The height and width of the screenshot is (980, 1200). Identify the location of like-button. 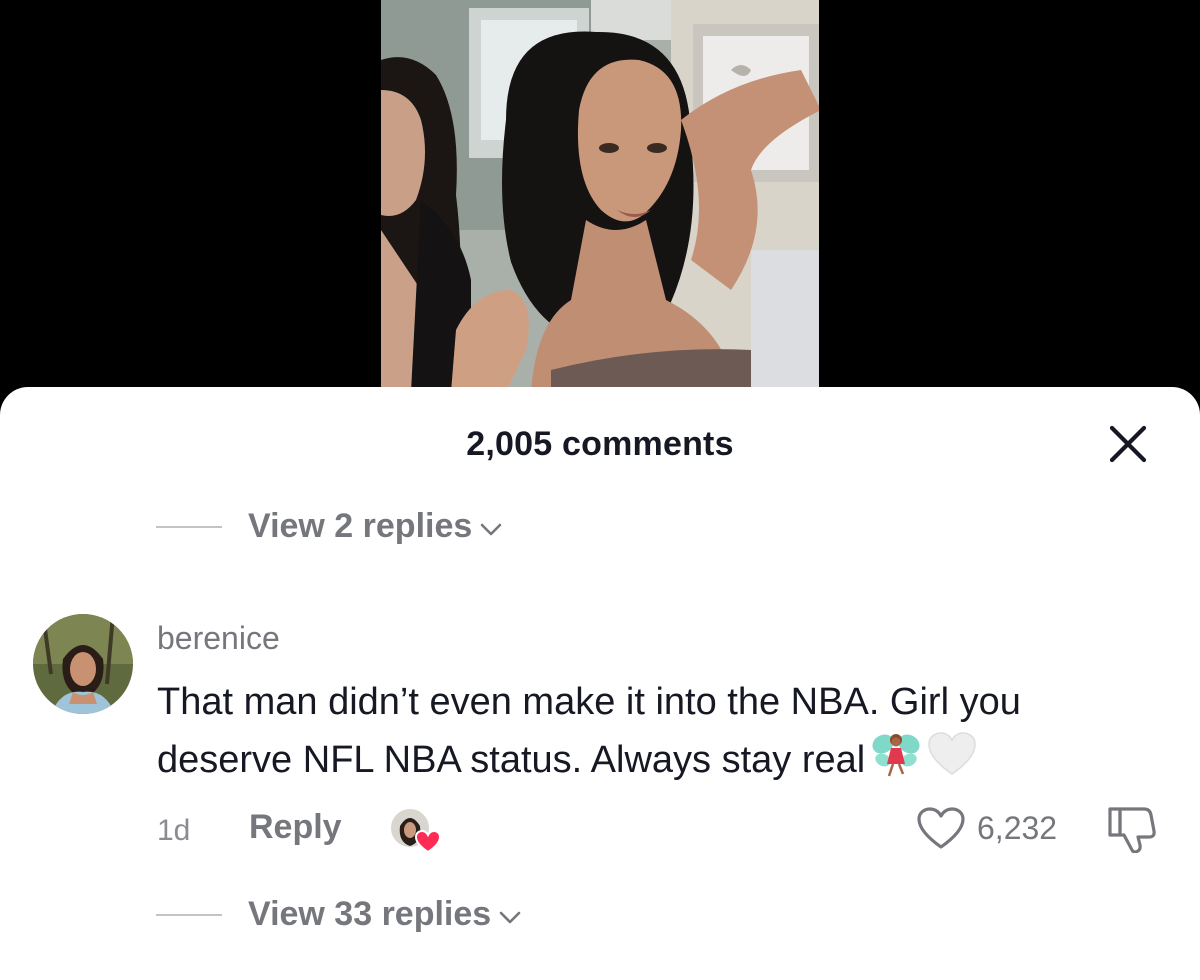
(941, 828).